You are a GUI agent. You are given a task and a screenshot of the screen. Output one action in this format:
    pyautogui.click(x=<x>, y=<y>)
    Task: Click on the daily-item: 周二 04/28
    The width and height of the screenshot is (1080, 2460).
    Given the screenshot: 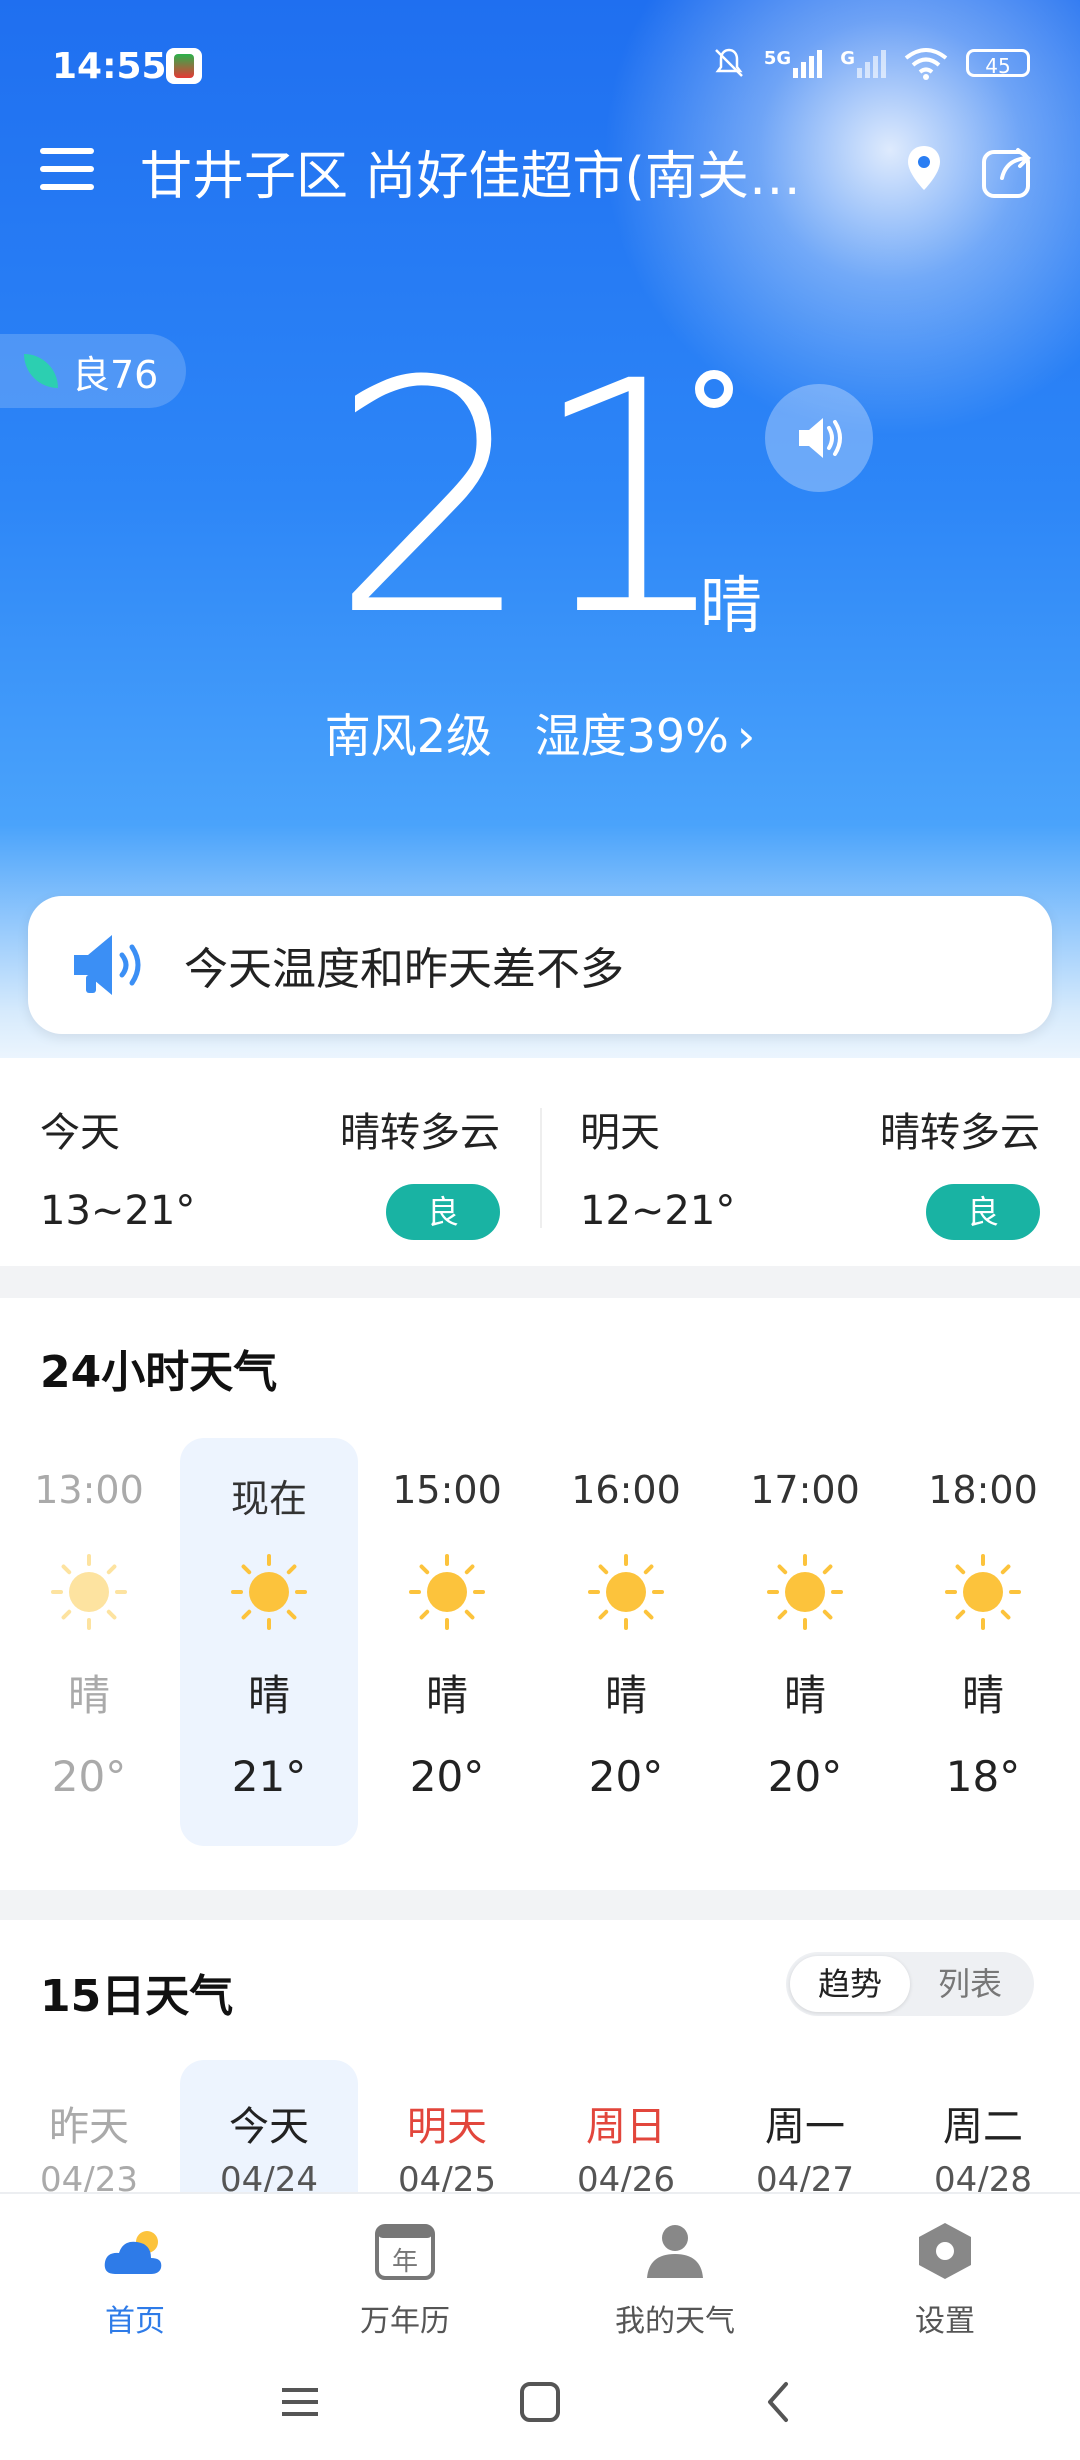 What is the action you would take?
    pyautogui.click(x=983, y=2126)
    